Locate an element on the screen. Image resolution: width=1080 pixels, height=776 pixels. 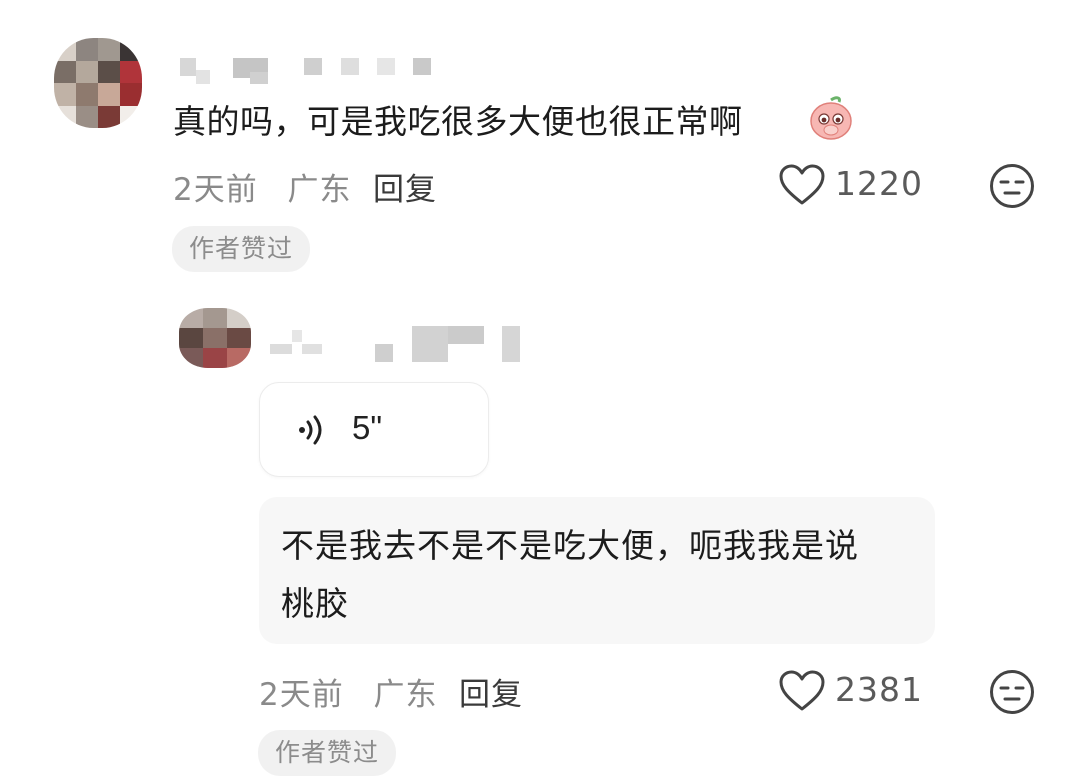
voice-wave-icon is located at coordinates (310, 430).